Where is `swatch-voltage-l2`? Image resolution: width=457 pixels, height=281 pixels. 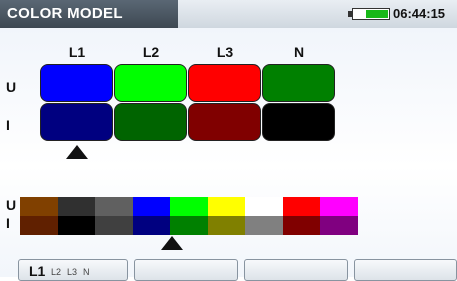 swatch-voltage-l2 is located at coordinates (150, 83).